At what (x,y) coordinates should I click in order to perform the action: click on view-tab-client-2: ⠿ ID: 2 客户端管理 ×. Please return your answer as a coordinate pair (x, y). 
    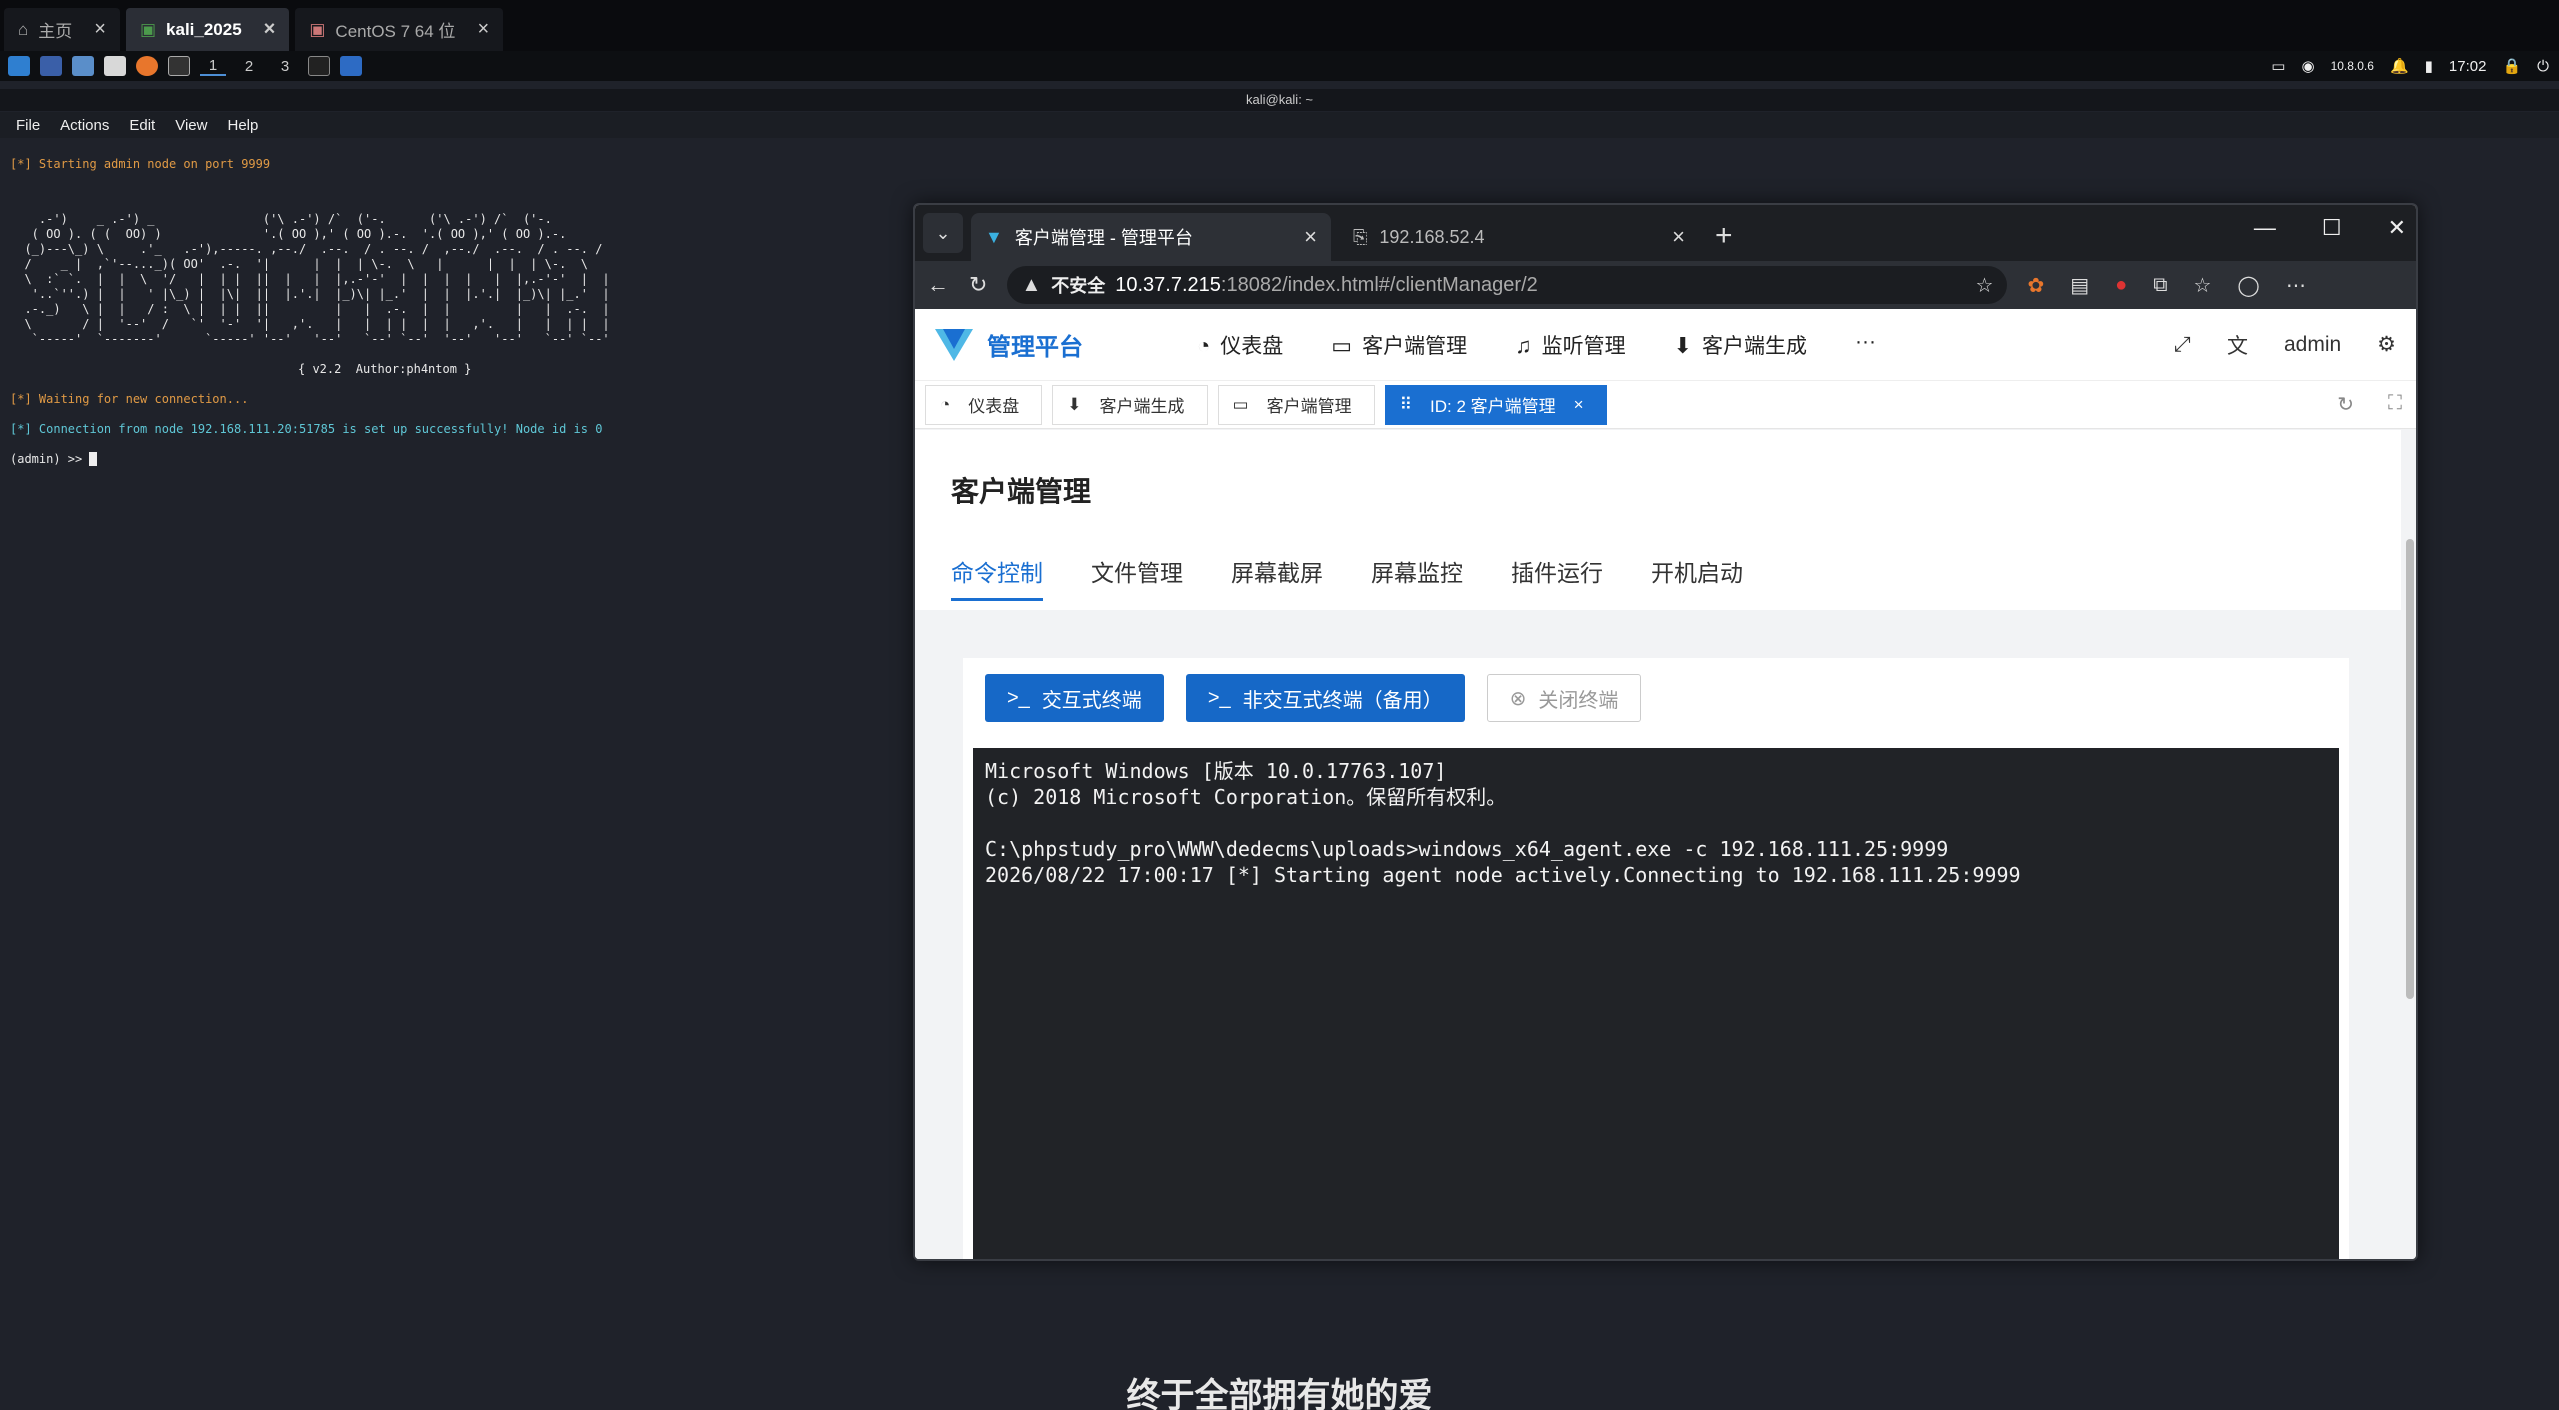
    Looking at the image, I should click on (1495, 404).